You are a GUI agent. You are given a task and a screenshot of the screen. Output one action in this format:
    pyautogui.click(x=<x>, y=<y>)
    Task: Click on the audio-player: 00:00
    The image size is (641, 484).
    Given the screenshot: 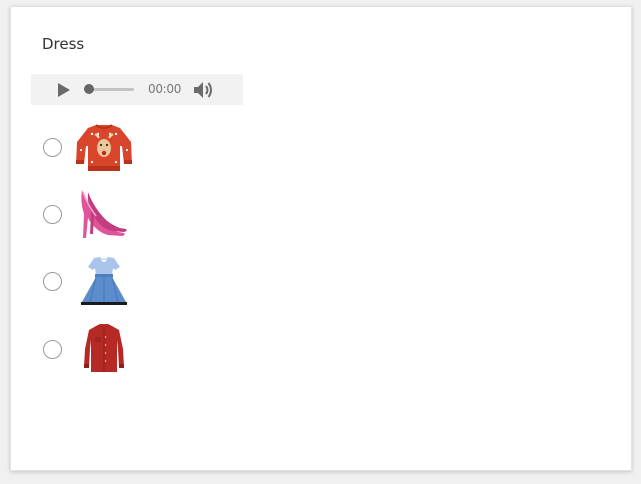 What is the action you would take?
    pyautogui.click(x=137, y=89)
    